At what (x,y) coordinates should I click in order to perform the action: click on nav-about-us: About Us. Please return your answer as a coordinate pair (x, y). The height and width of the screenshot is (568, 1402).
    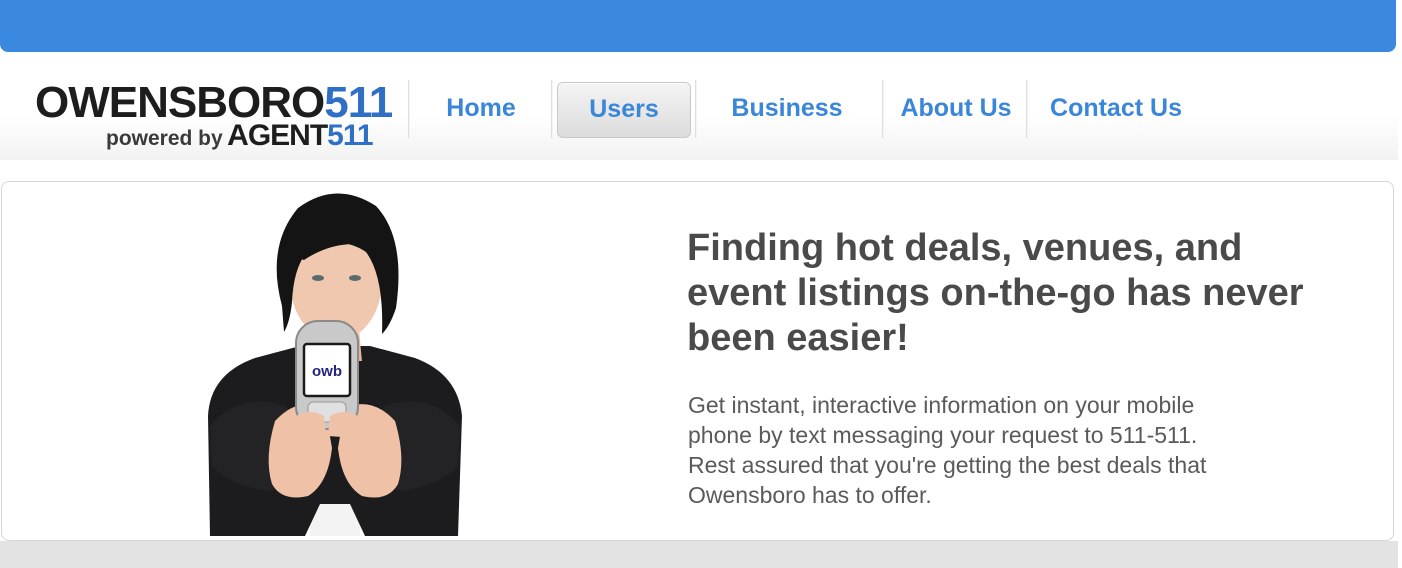
    Looking at the image, I should click on (956, 110).